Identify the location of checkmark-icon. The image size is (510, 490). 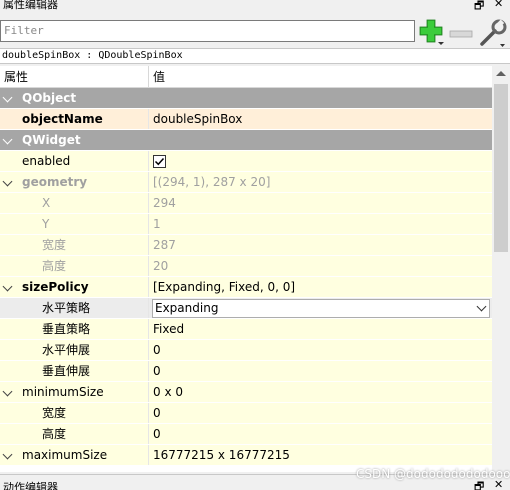
(159, 161).